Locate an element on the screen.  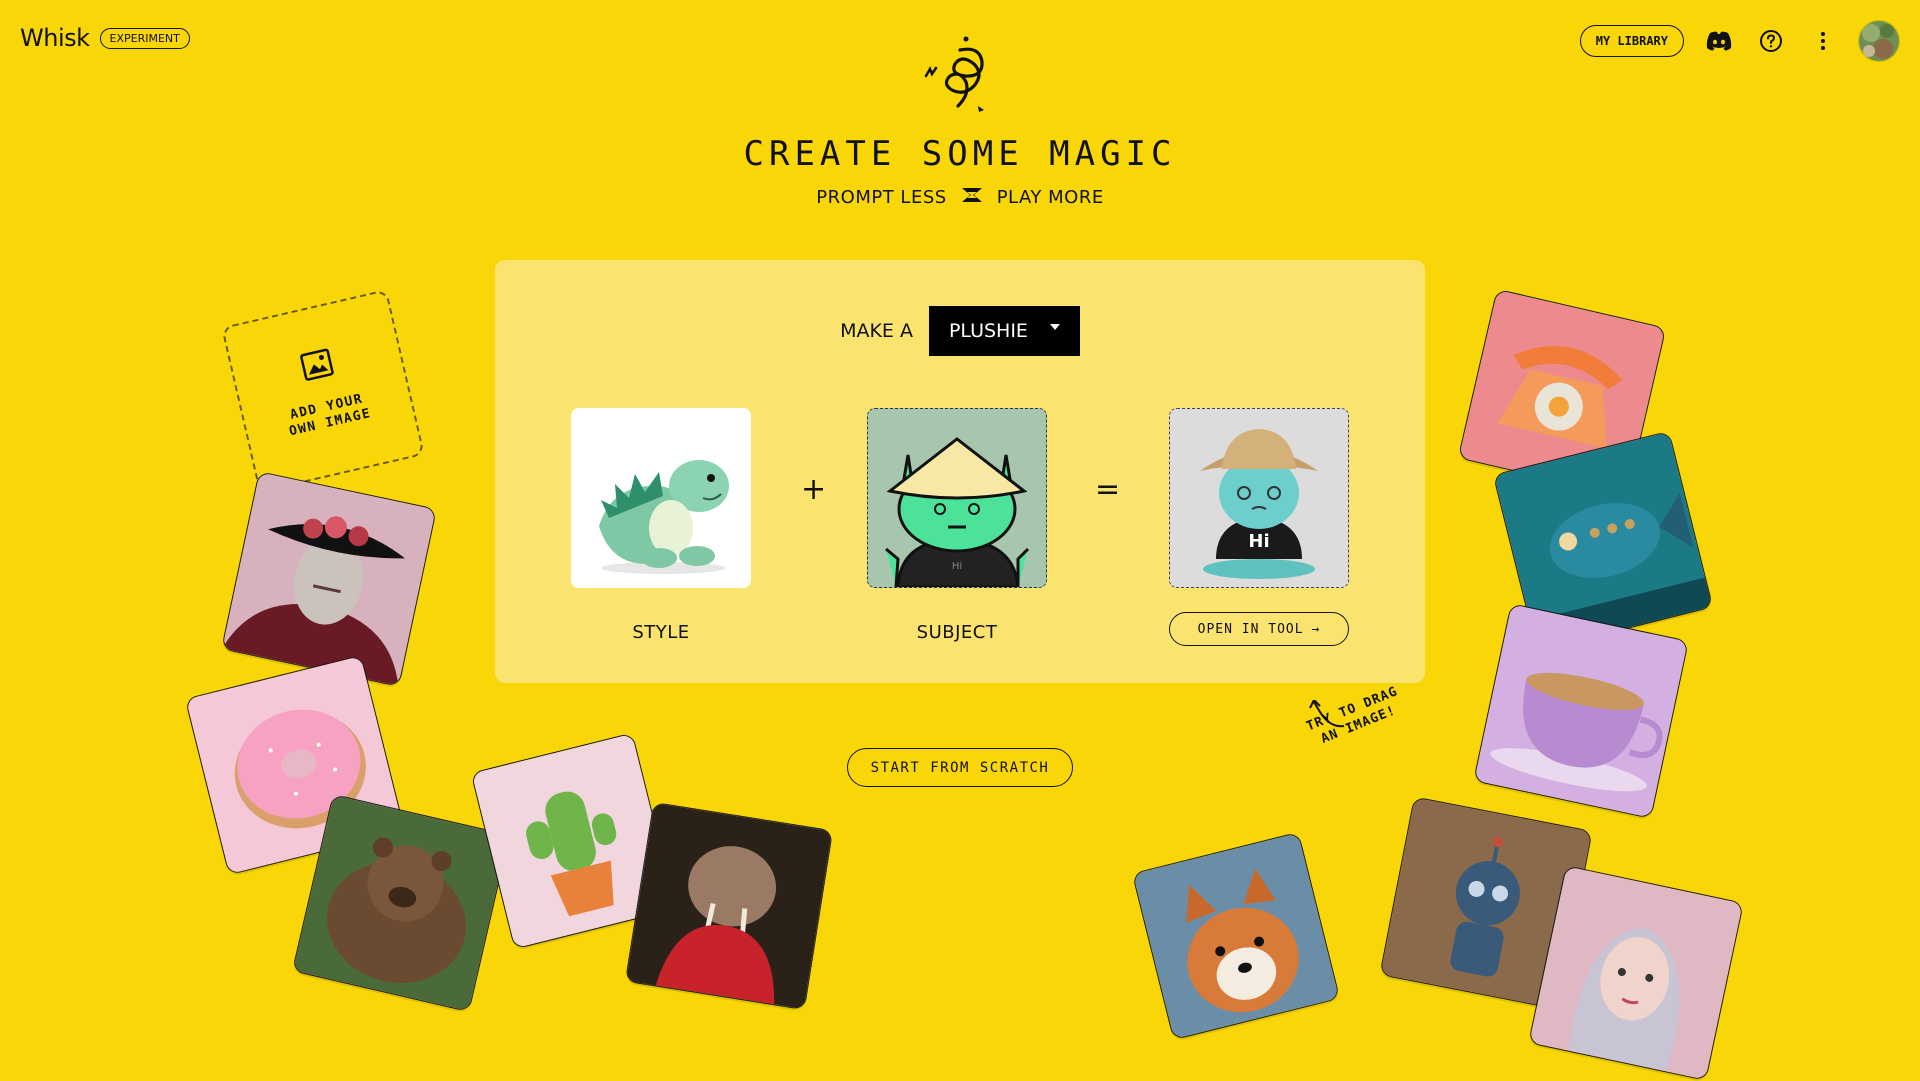
silver-hair-woman-image is located at coordinates (1636, 973).